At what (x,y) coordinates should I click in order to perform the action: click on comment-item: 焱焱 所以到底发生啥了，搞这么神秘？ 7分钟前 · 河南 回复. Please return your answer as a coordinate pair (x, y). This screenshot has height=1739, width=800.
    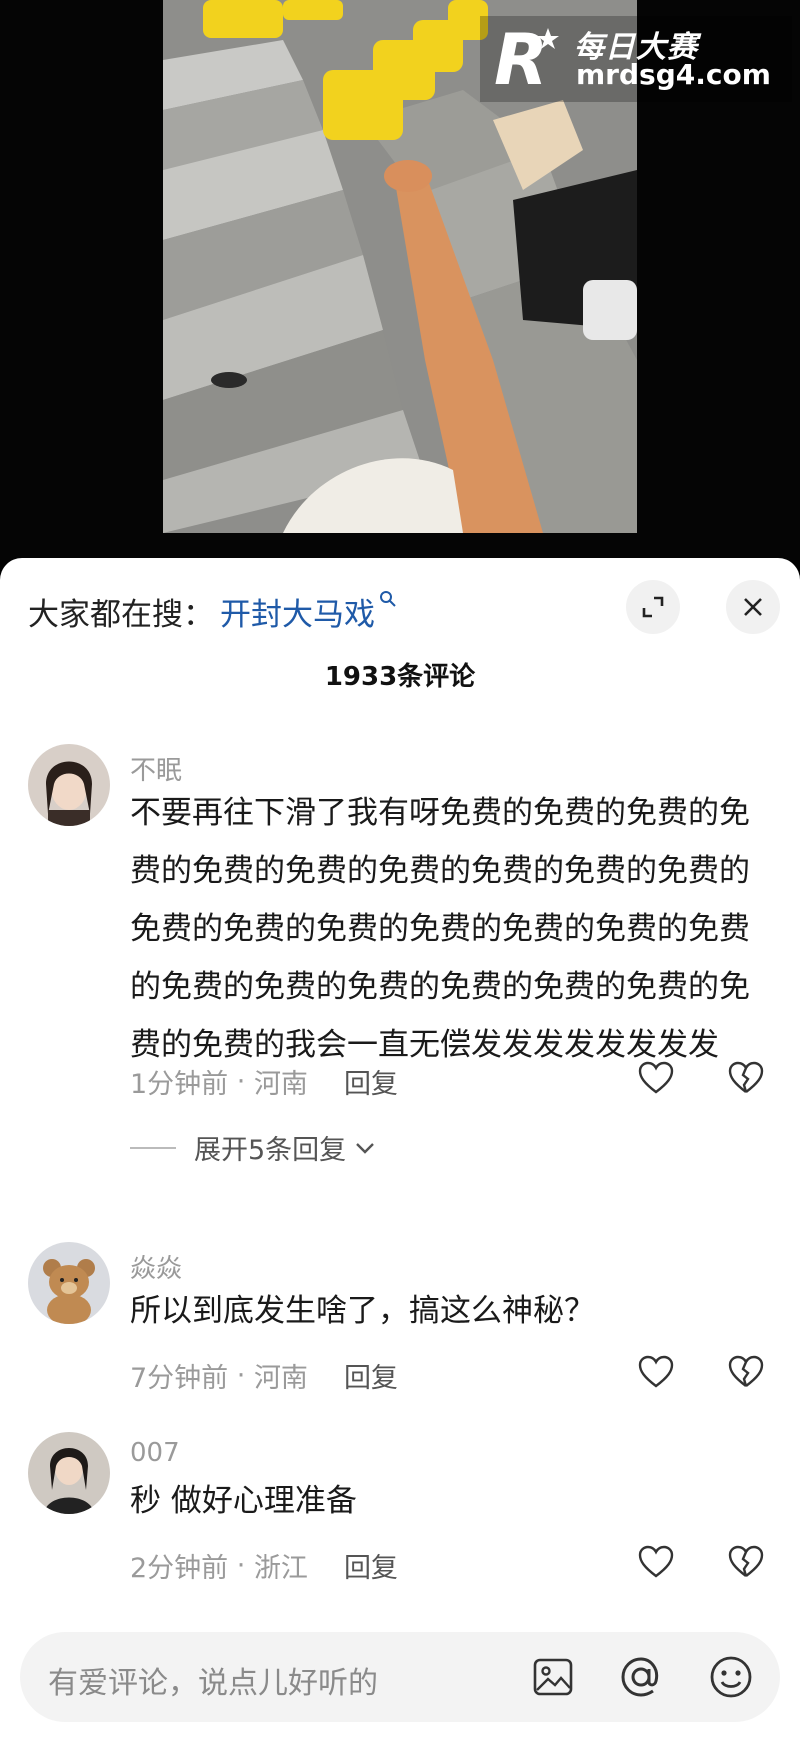
    Looking at the image, I should click on (400, 1322).